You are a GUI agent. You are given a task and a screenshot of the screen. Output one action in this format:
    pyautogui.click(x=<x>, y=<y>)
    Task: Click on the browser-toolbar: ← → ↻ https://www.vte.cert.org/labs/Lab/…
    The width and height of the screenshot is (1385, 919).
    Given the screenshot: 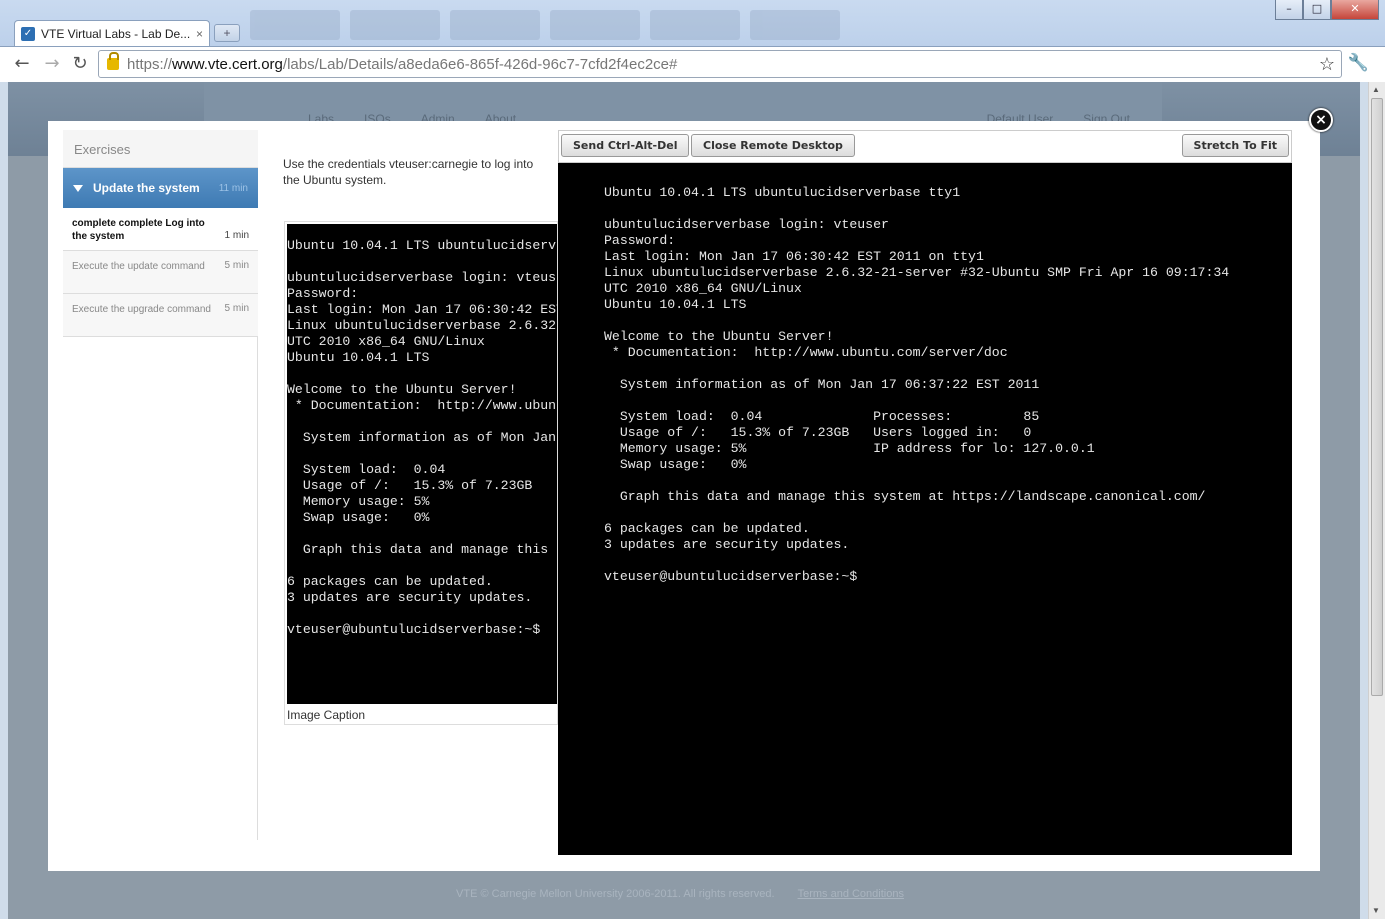 What is the action you would take?
    pyautogui.click(x=692, y=64)
    